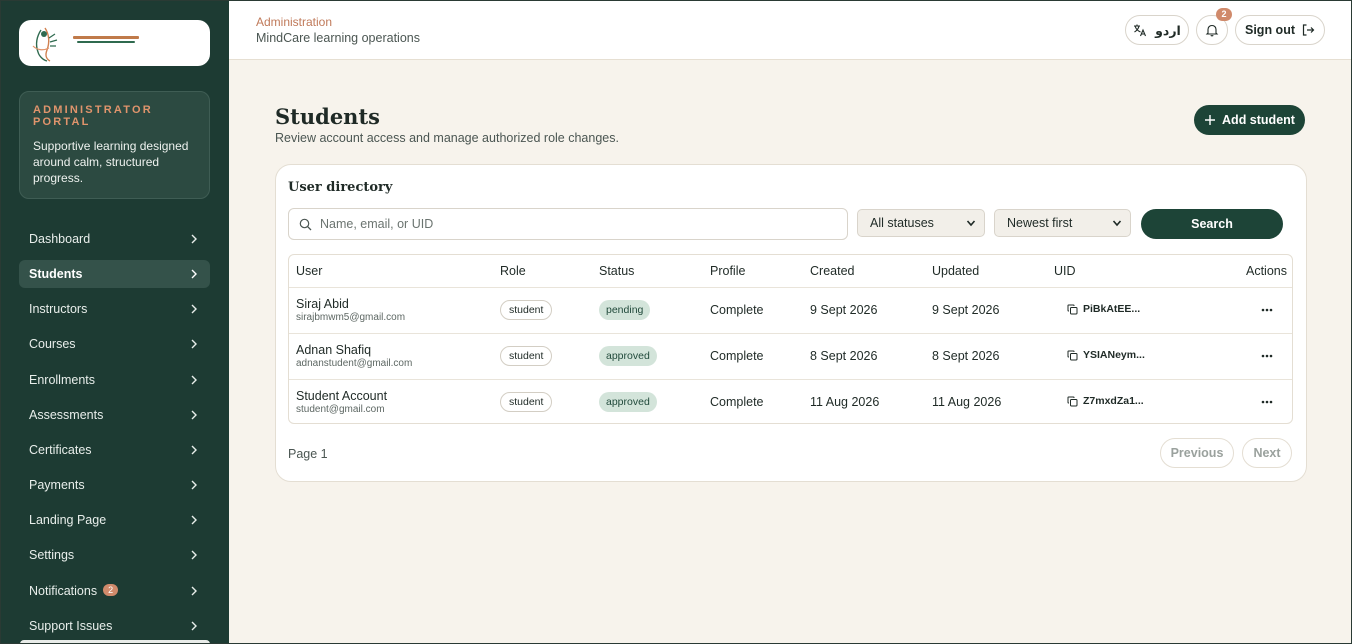 The image size is (1352, 644). Describe the element at coordinates (340, 187) in the screenshot. I see `card-title: User directory` at that location.